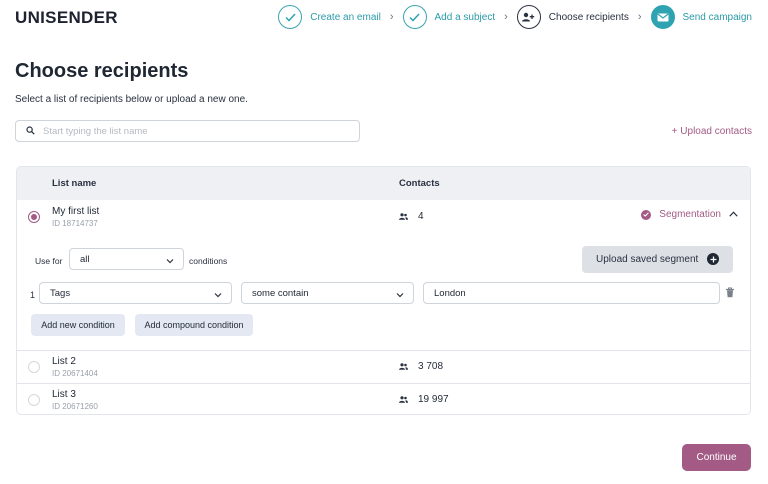 The height and width of the screenshot is (484, 768). What do you see at coordinates (411, 216) in the screenshot?
I see `contacts-count: 4` at bounding box center [411, 216].